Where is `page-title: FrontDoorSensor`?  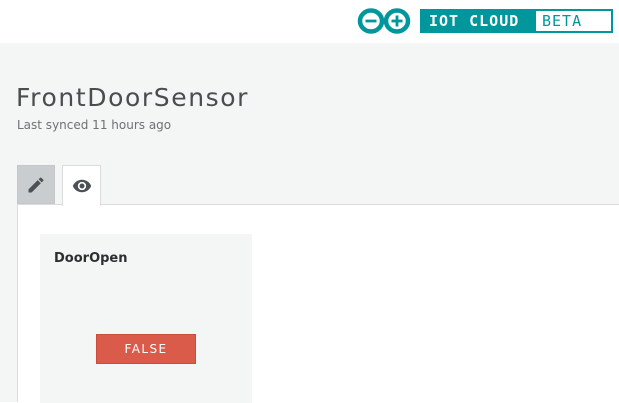 page-title: FrontDoorSensor is located at coordinates (133, 97).